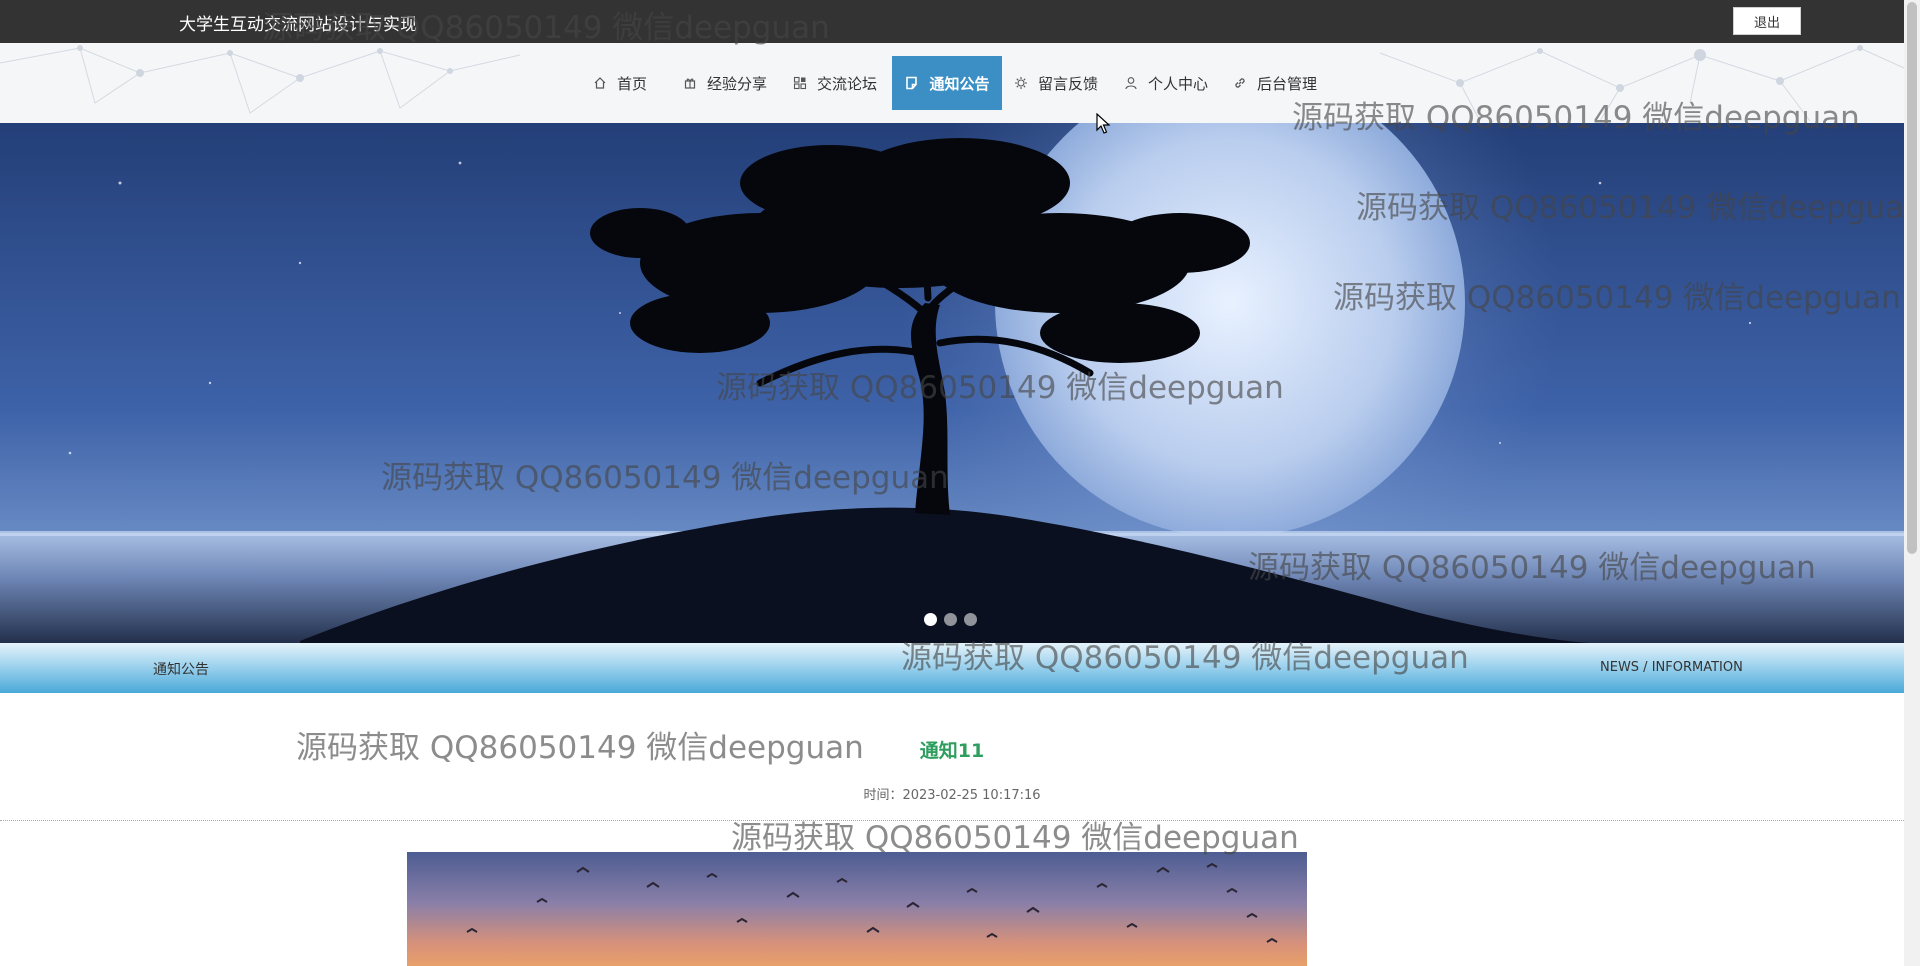 This screenshot has width=1920, height=966. What do you see at coordinates (959, 83) in the screenshot?
I see `nav-item-label: 通知公告` at bounding box center [959, 83].